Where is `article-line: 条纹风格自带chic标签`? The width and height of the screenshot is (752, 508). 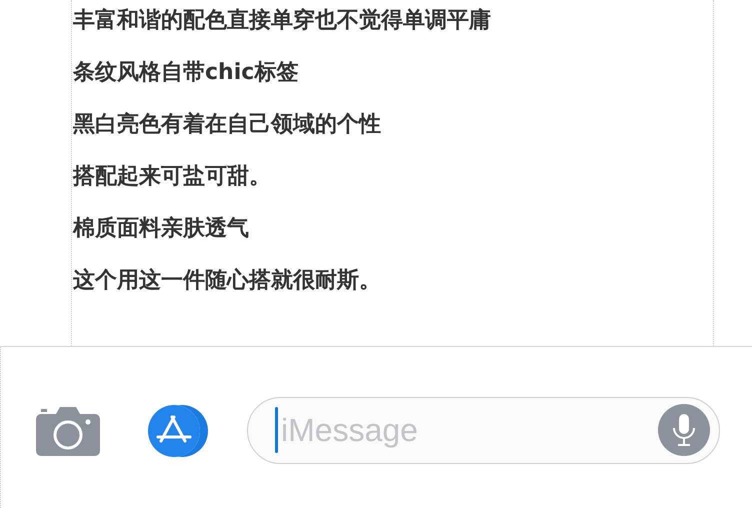 article-line: 条纹风格自带chic标签 is located at coordinates (186, 73).